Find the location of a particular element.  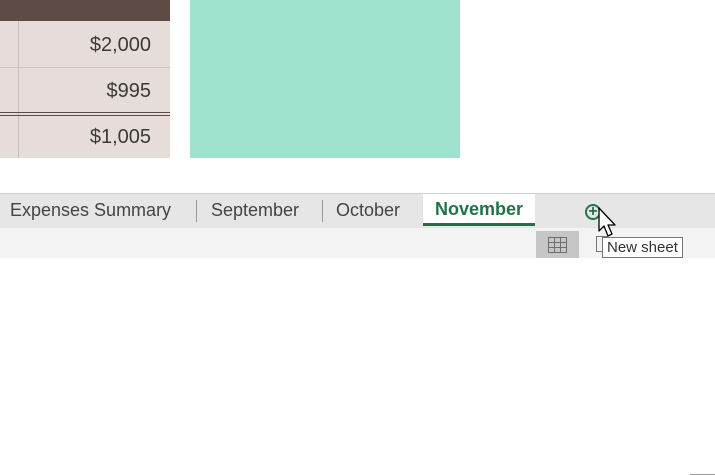

tab-november: November is located at coordinates (479, 210).